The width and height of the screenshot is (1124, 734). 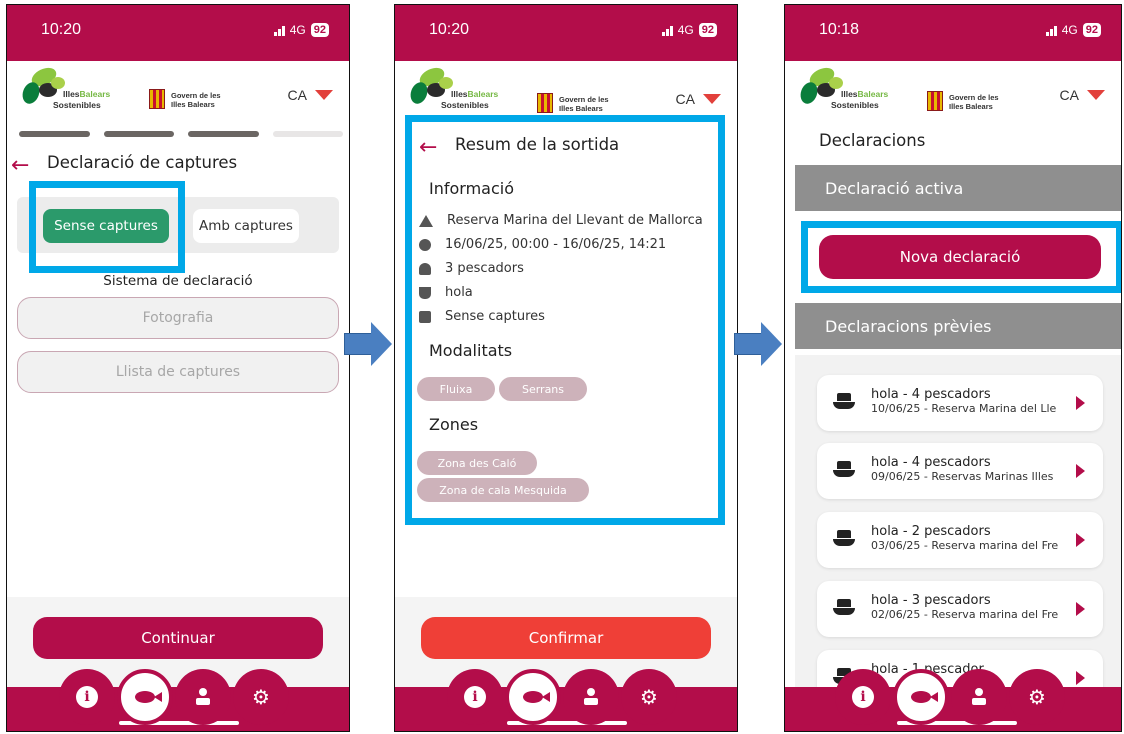 What do you see at coordinates (178, 281) in the screenshot?
I see `declaration-system-label: Sistema de declaració` at bounding box center [178, 281].